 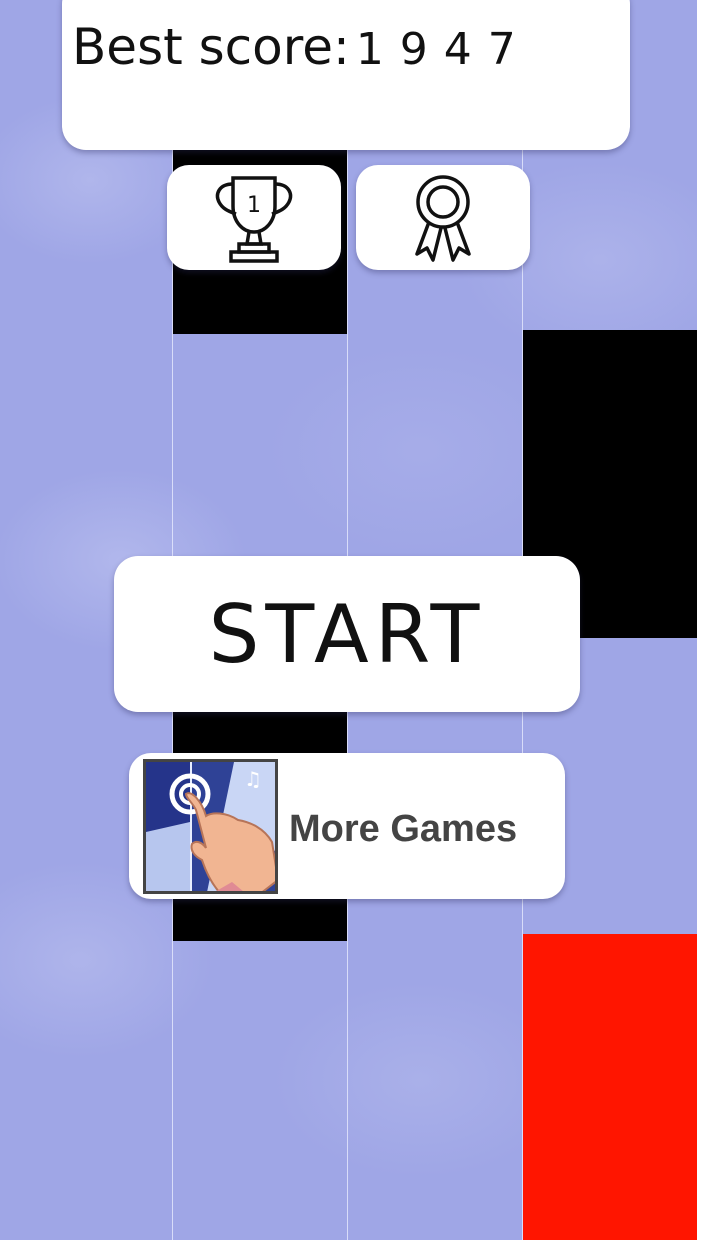 I want to click on tap-hand-icon: ♫, so click(x=210, y=826).